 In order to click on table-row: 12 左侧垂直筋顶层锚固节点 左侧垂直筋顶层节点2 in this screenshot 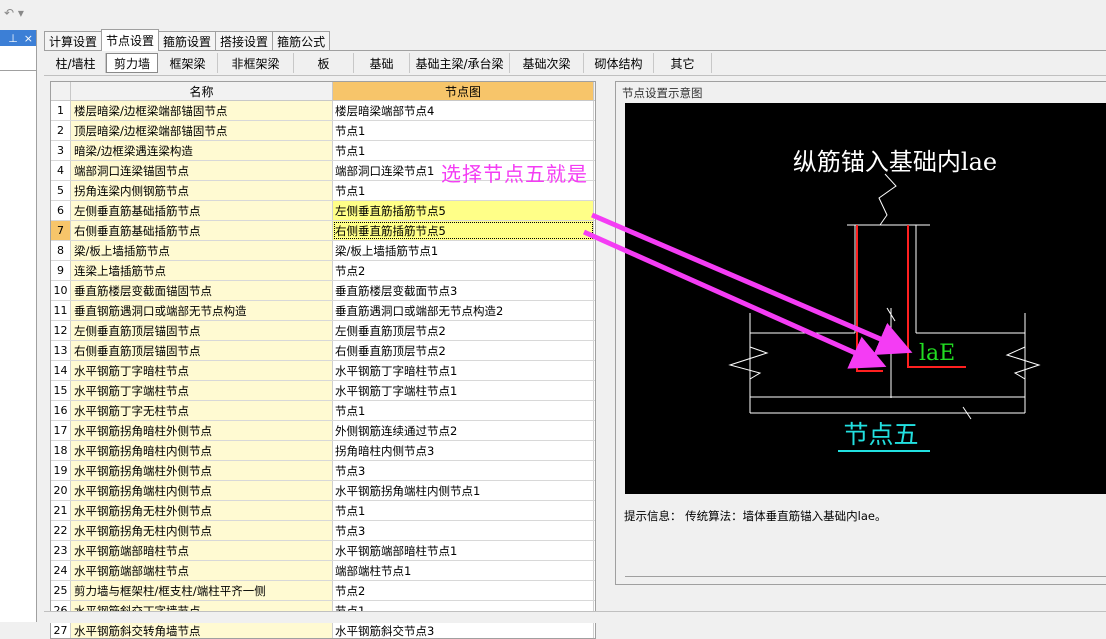, I will do `click(323, 331)`.